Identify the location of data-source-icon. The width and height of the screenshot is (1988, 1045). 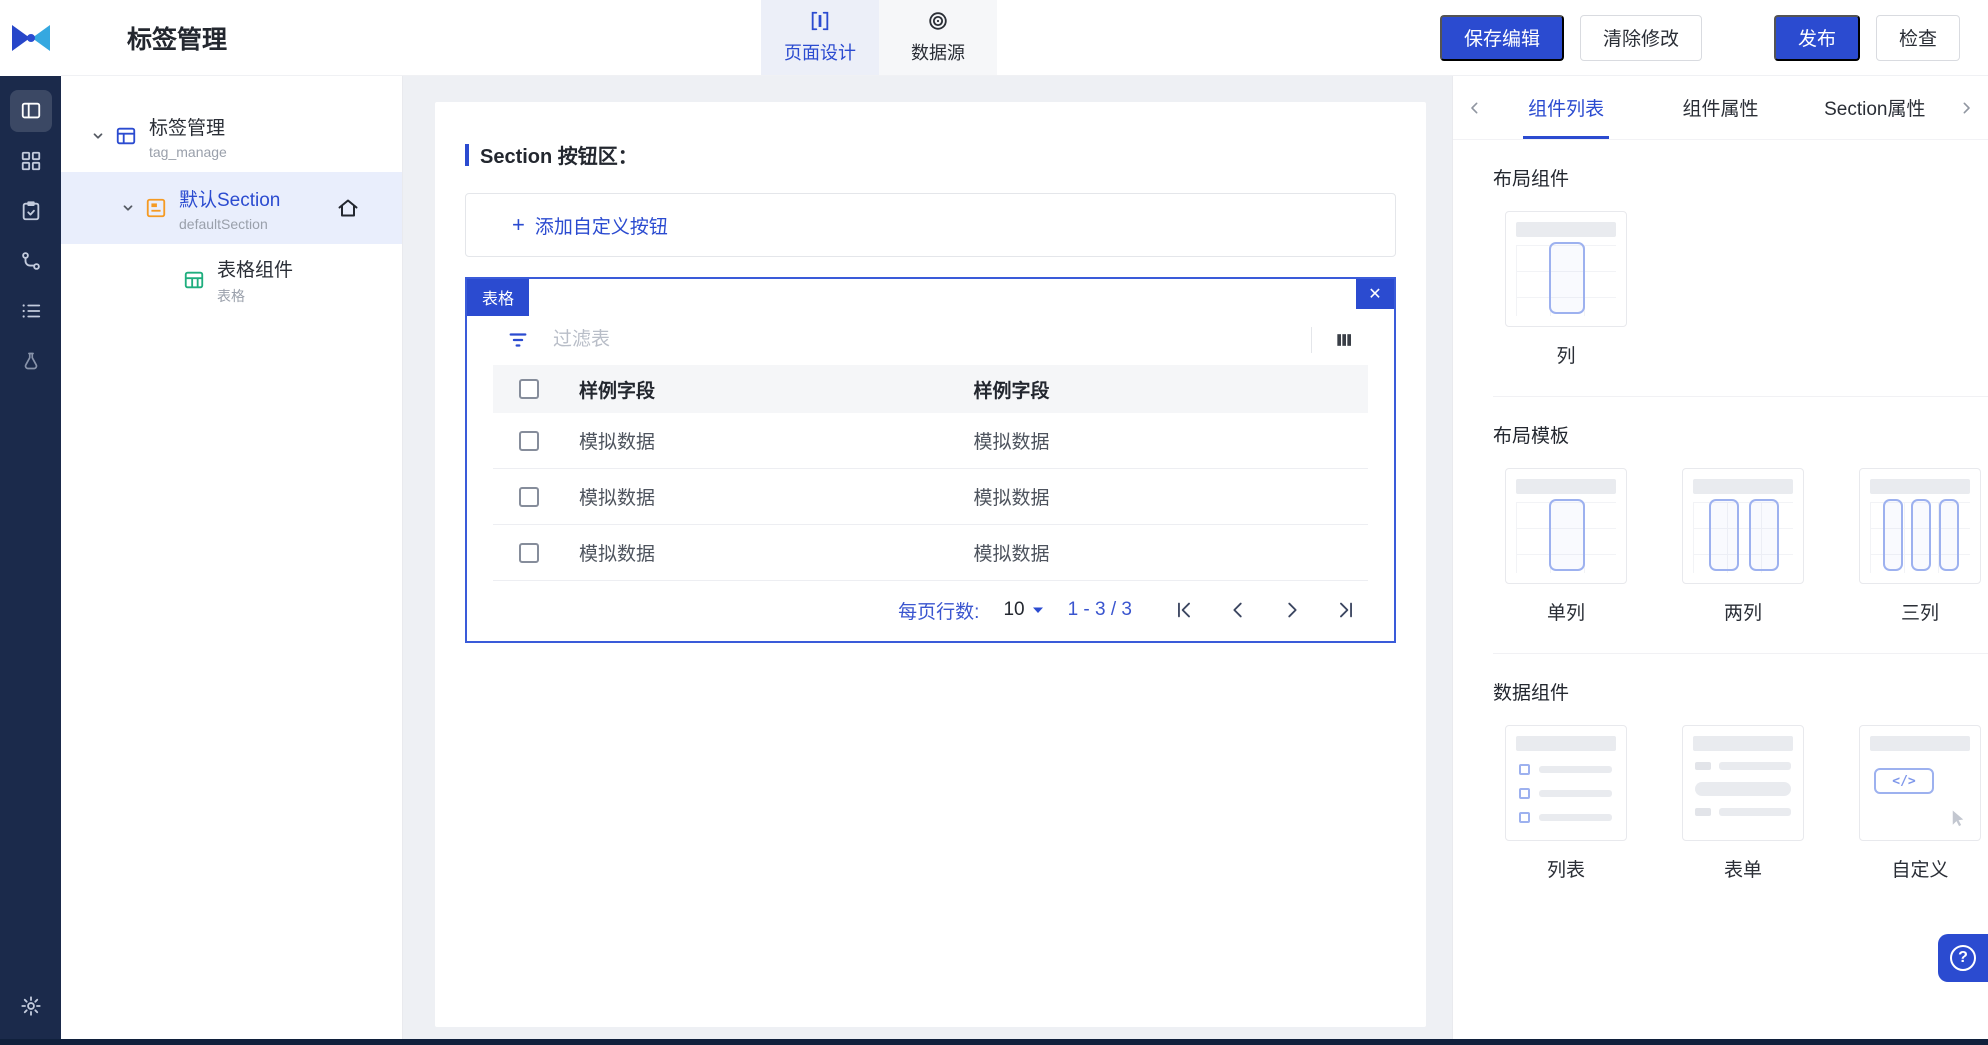
(938, 21).